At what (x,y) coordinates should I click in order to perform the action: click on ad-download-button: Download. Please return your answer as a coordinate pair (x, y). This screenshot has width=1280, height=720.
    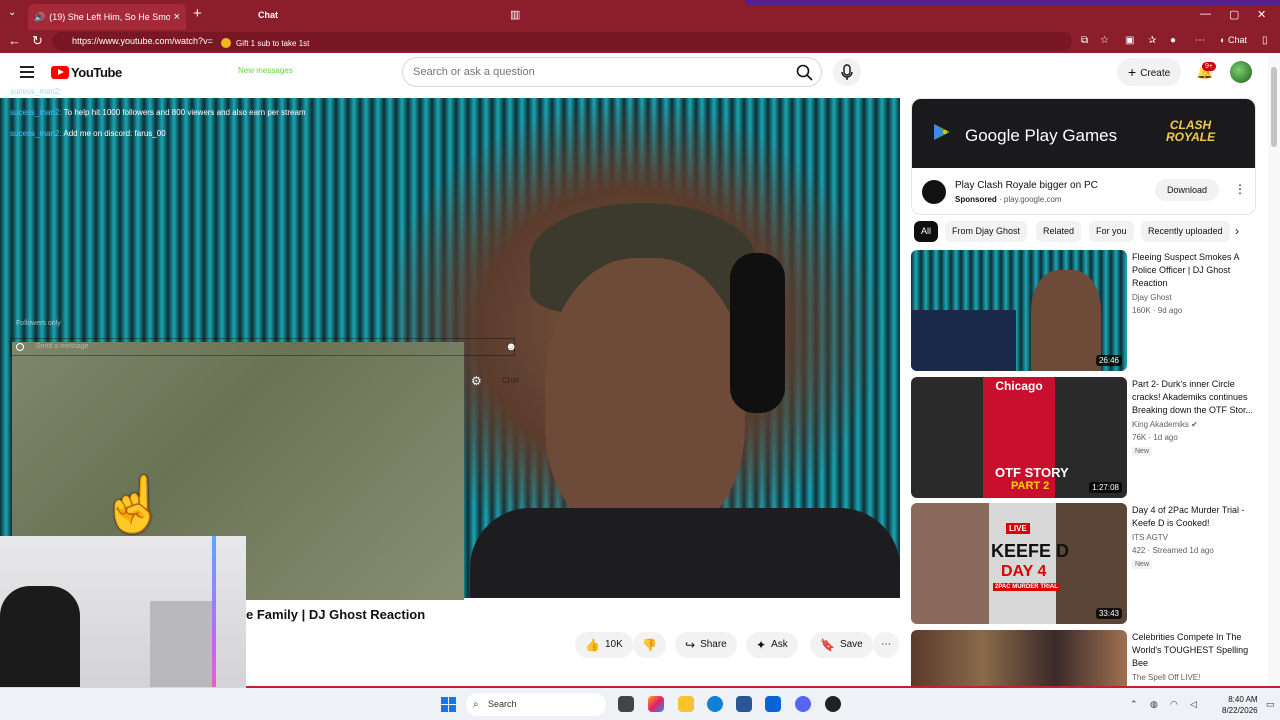
    Looking at the image, I should click on (1187, 190).